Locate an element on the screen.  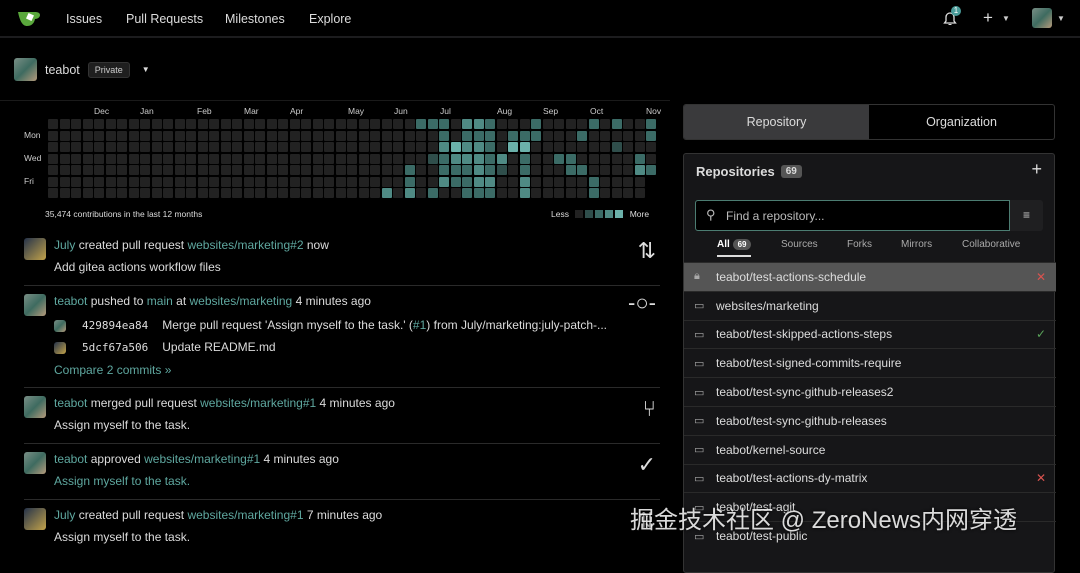
repo-item: ▭ teabot/test-sync-github-releases is located at coordinates (870, 420).